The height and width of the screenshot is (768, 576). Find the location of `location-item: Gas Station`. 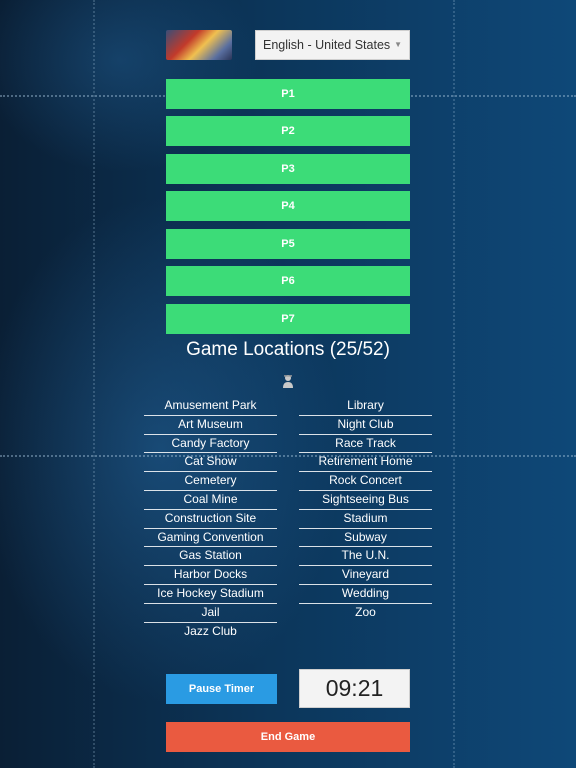

location-item: Gas Station is located at coordinates (210, 557).